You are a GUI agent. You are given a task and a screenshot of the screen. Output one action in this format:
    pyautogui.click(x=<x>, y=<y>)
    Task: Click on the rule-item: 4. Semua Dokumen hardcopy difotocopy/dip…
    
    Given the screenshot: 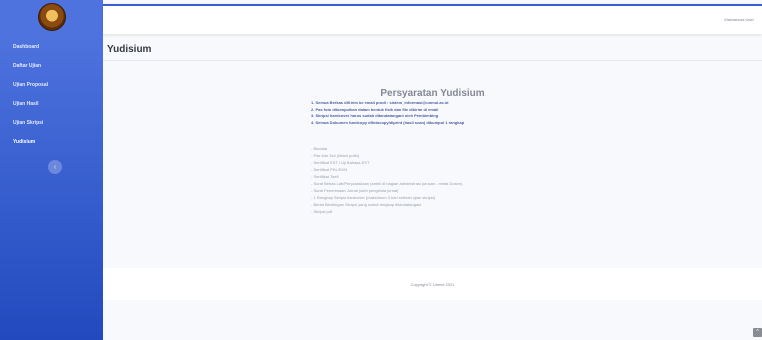 What is the action you would take?
    pyautogui.click(x=388, y=122)
    